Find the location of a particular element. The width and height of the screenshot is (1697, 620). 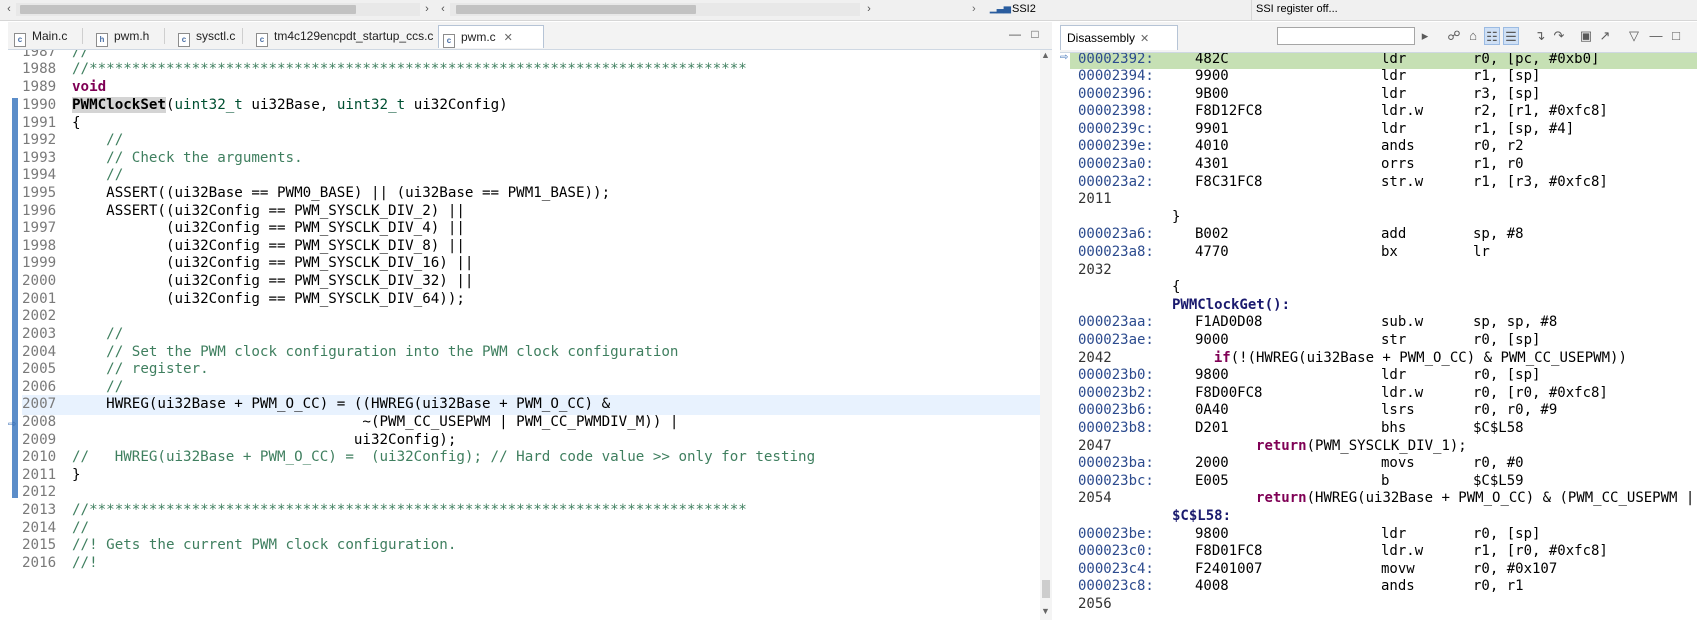

home-icon: ⌂ is located at coordinates (1473, 36).